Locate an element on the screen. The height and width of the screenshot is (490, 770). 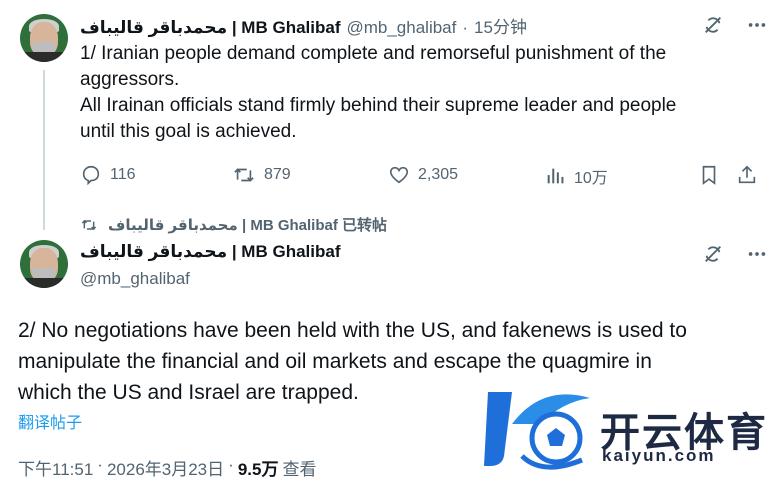
tweet-1-top-actions is located at coordinates (735, 25).